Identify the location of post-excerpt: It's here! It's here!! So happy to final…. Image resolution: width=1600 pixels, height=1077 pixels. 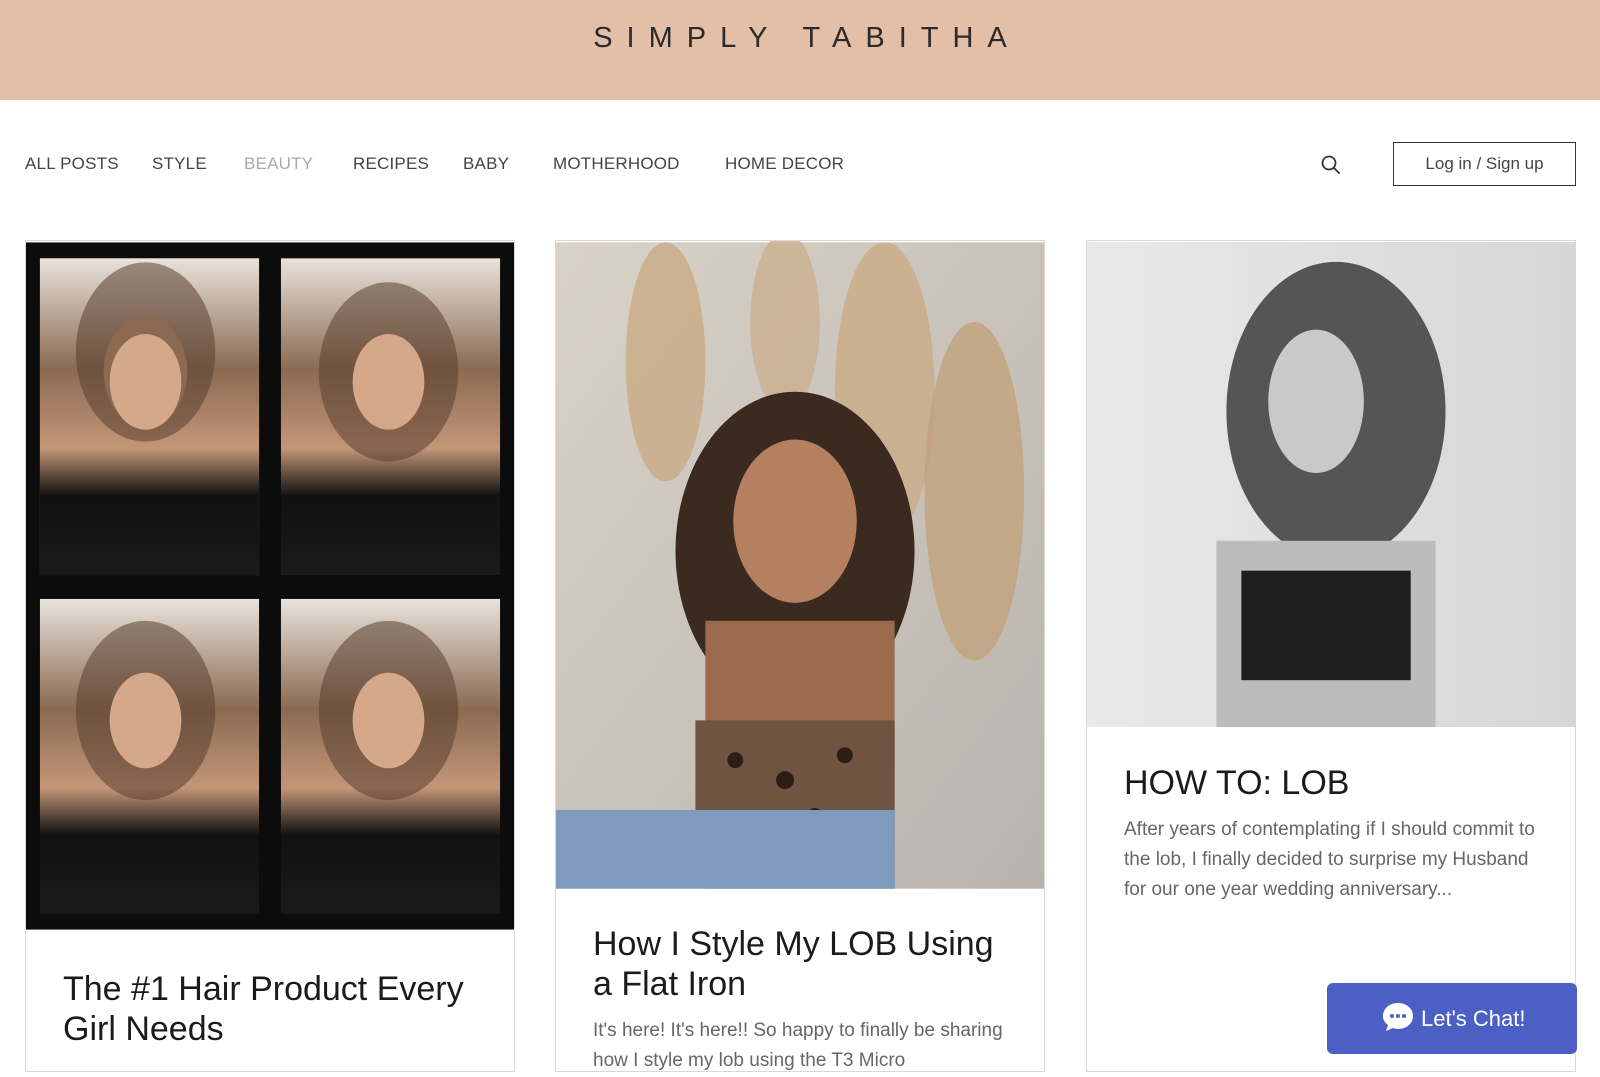
(798, 1045).